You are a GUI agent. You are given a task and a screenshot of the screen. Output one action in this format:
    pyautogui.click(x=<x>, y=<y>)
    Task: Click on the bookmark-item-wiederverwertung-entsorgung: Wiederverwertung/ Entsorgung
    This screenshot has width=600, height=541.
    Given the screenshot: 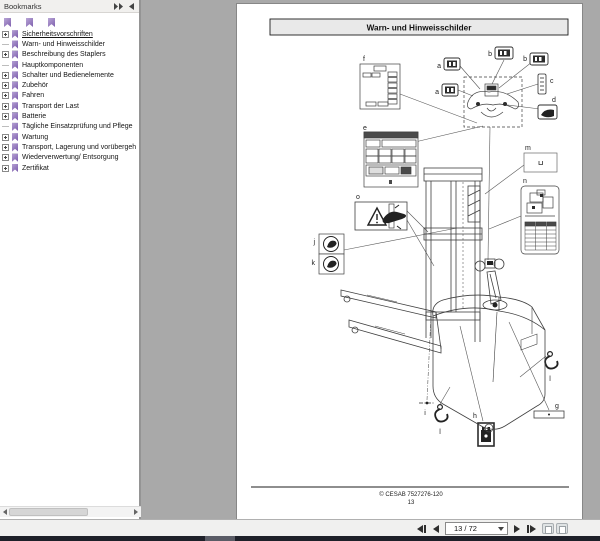 What is the action you would take?
    pyautogui.click(x=69, y=158)
    